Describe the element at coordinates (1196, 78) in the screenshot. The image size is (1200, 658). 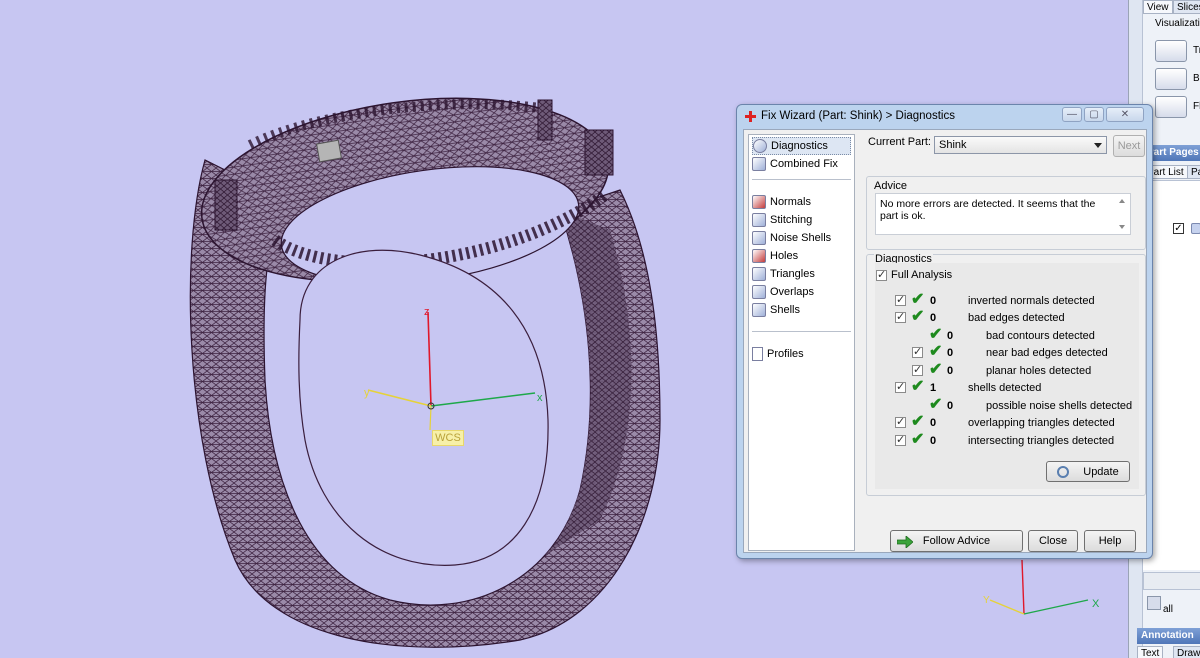
I see `vis-backface-label: Ba` at that location.